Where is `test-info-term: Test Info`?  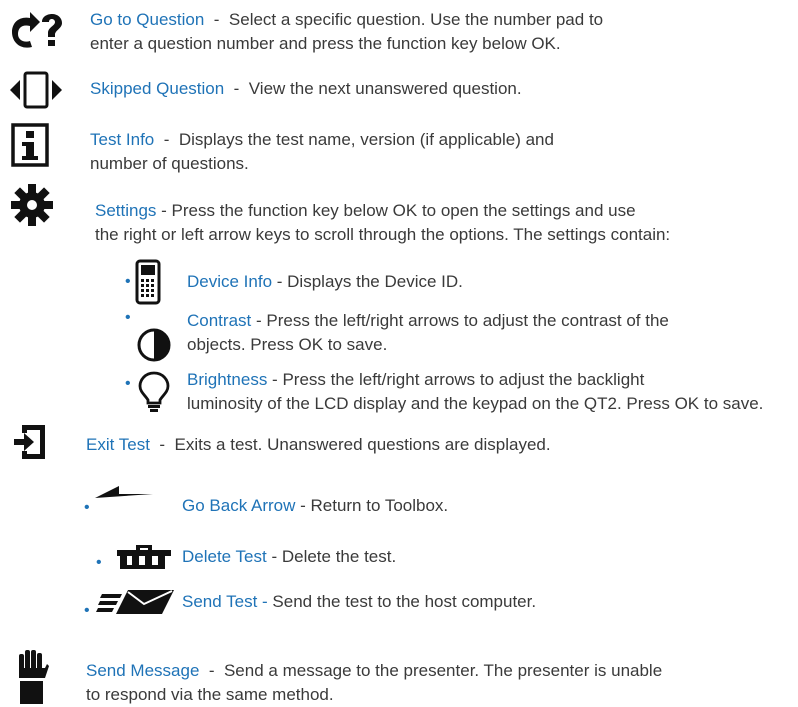 test-info-term: Test Info is located at coordinates (122, 139).